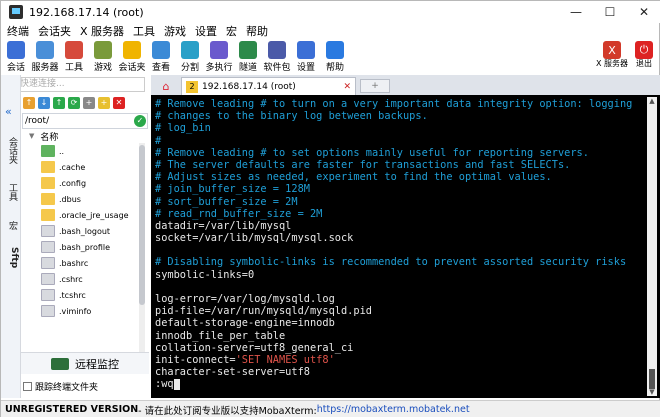 The height and width of the screenshot is (417, 660). I want to click on tab-session: 2 192.168.17.14 (root) ✕, so click(268, 86).